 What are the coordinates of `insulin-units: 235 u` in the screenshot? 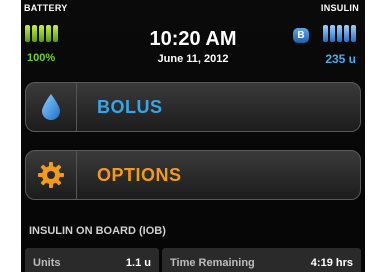 It's located at (340, 59).